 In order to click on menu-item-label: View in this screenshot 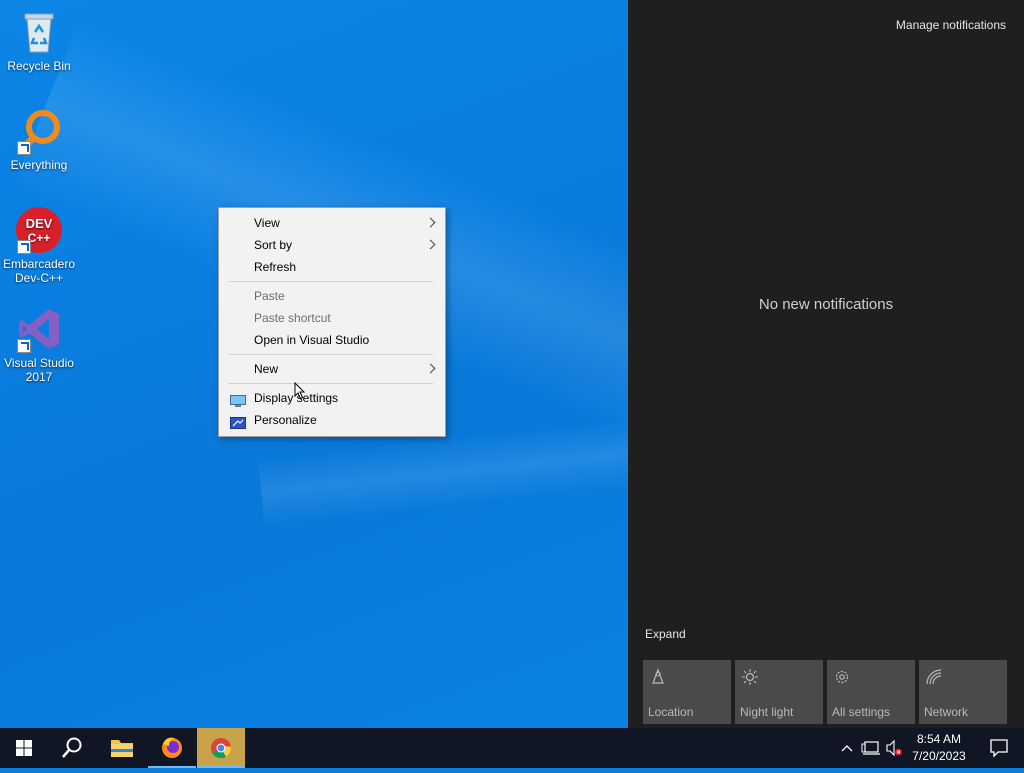, I will do `click(267, 223)`.